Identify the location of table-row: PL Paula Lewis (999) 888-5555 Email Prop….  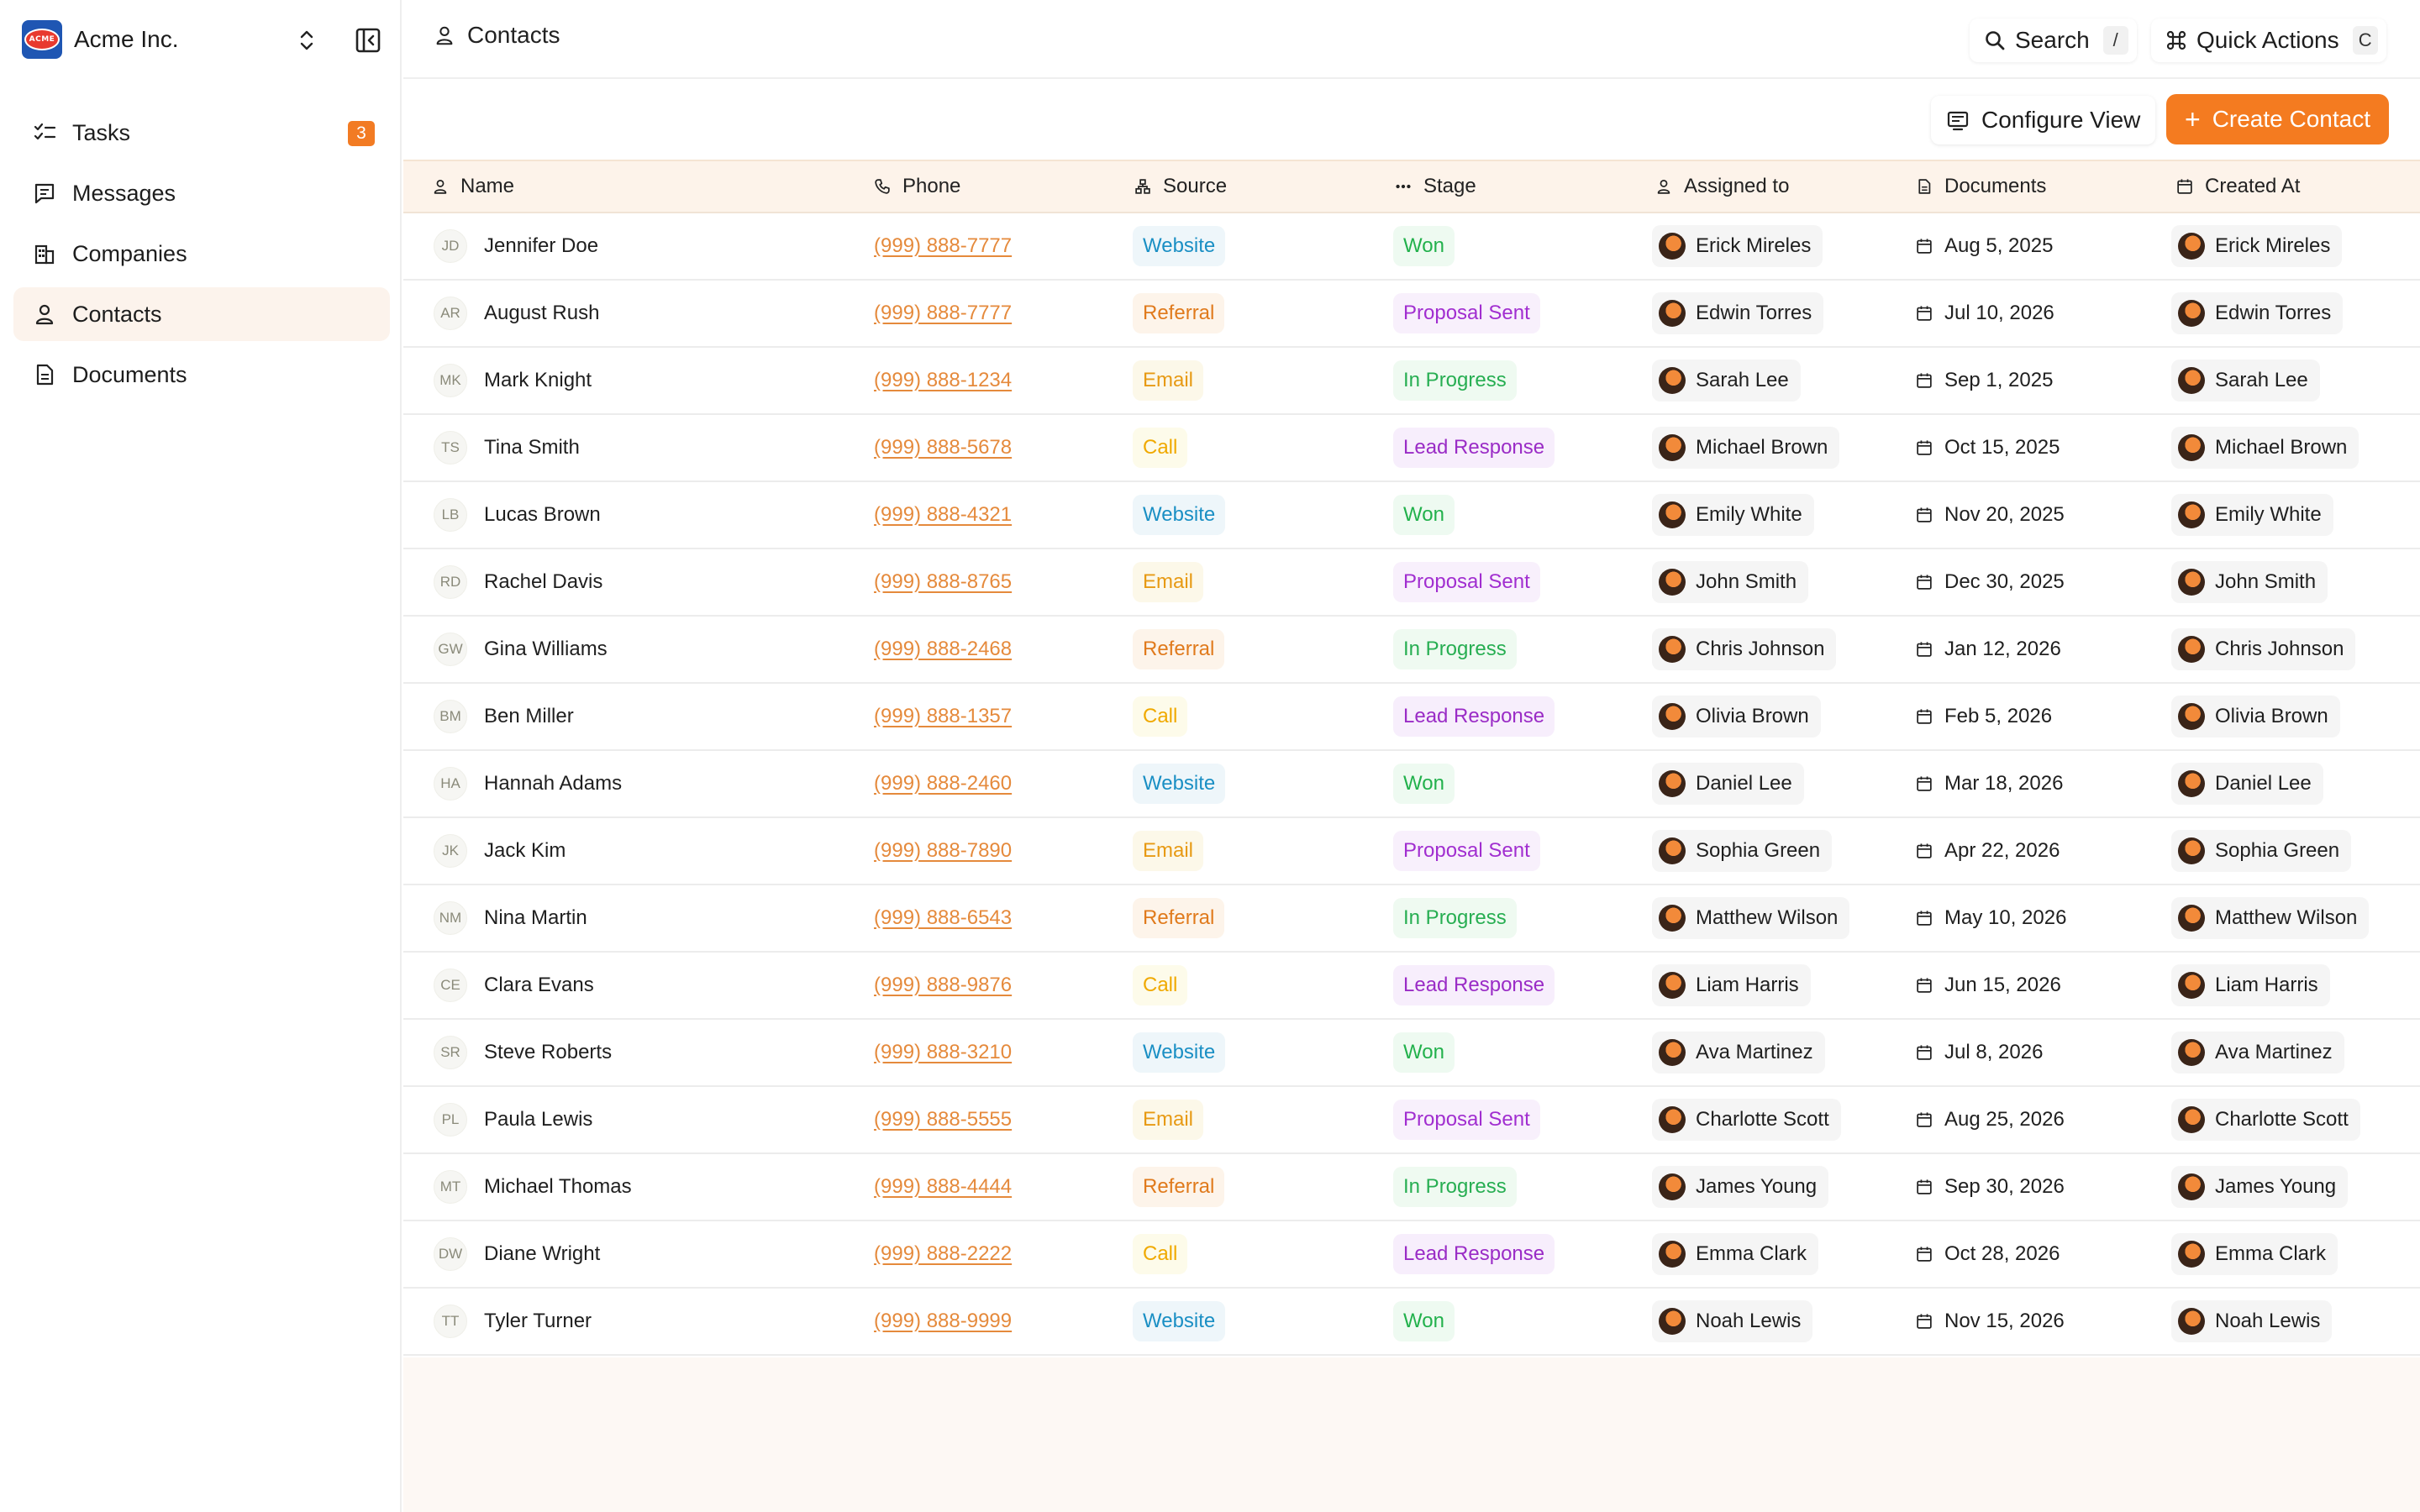
(1411, 1120).